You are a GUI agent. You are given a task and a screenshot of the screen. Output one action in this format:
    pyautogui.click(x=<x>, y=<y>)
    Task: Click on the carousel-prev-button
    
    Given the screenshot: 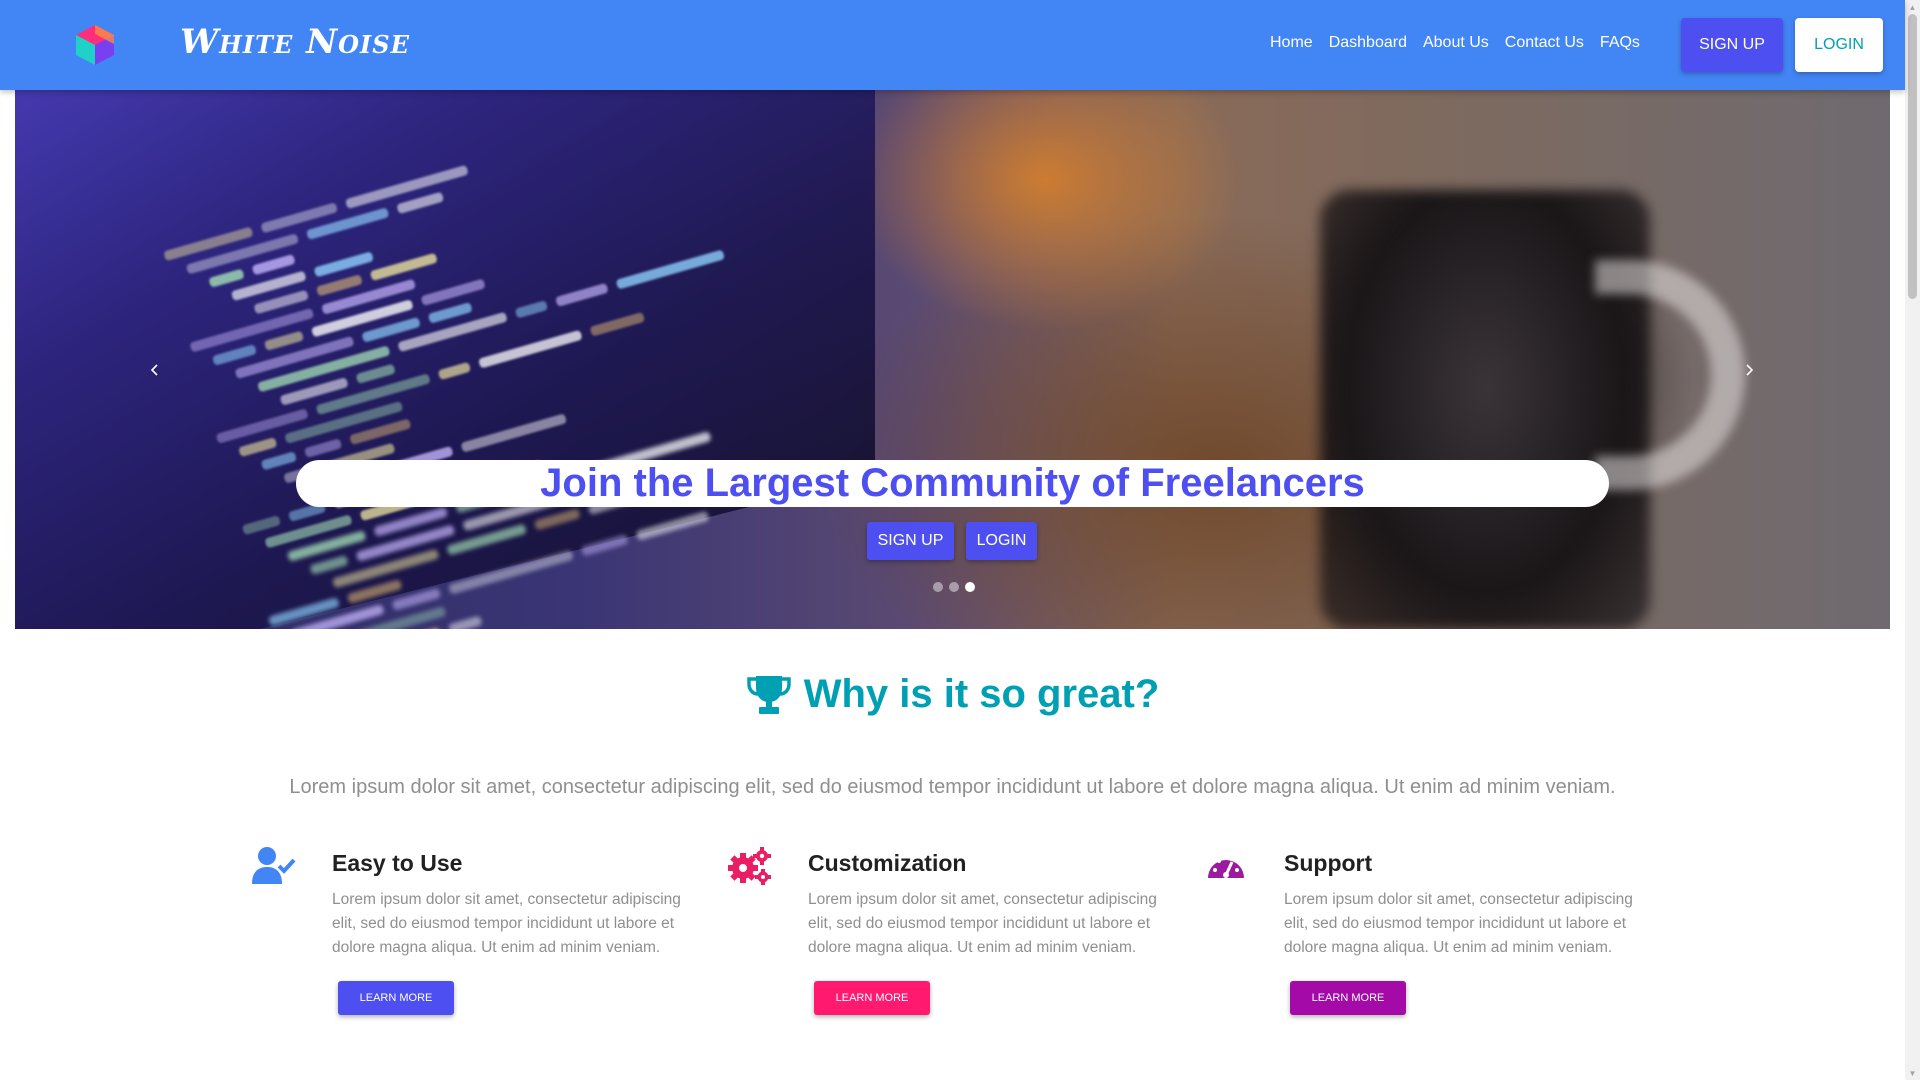 What is the action you would take?
    pyautogui.click(x=155, y=370)
    